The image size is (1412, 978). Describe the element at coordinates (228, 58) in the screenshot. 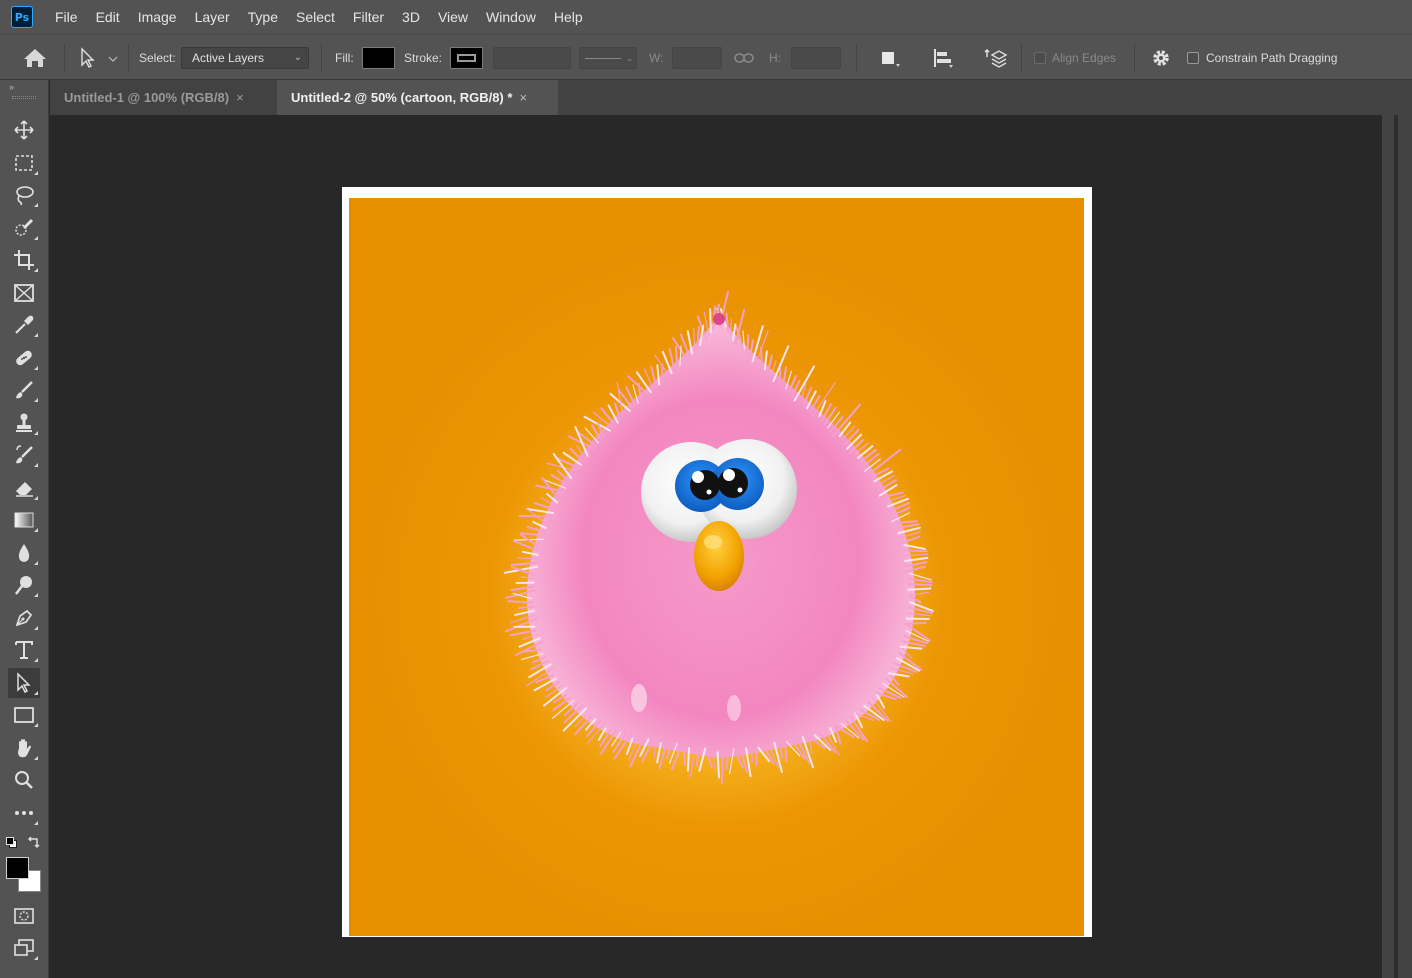

I see `select-value: Active Layers` at that location.